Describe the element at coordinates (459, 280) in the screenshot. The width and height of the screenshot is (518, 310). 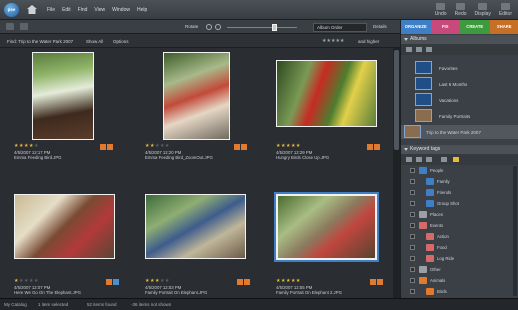
I see `tag-category-animals: Animals` at that location.